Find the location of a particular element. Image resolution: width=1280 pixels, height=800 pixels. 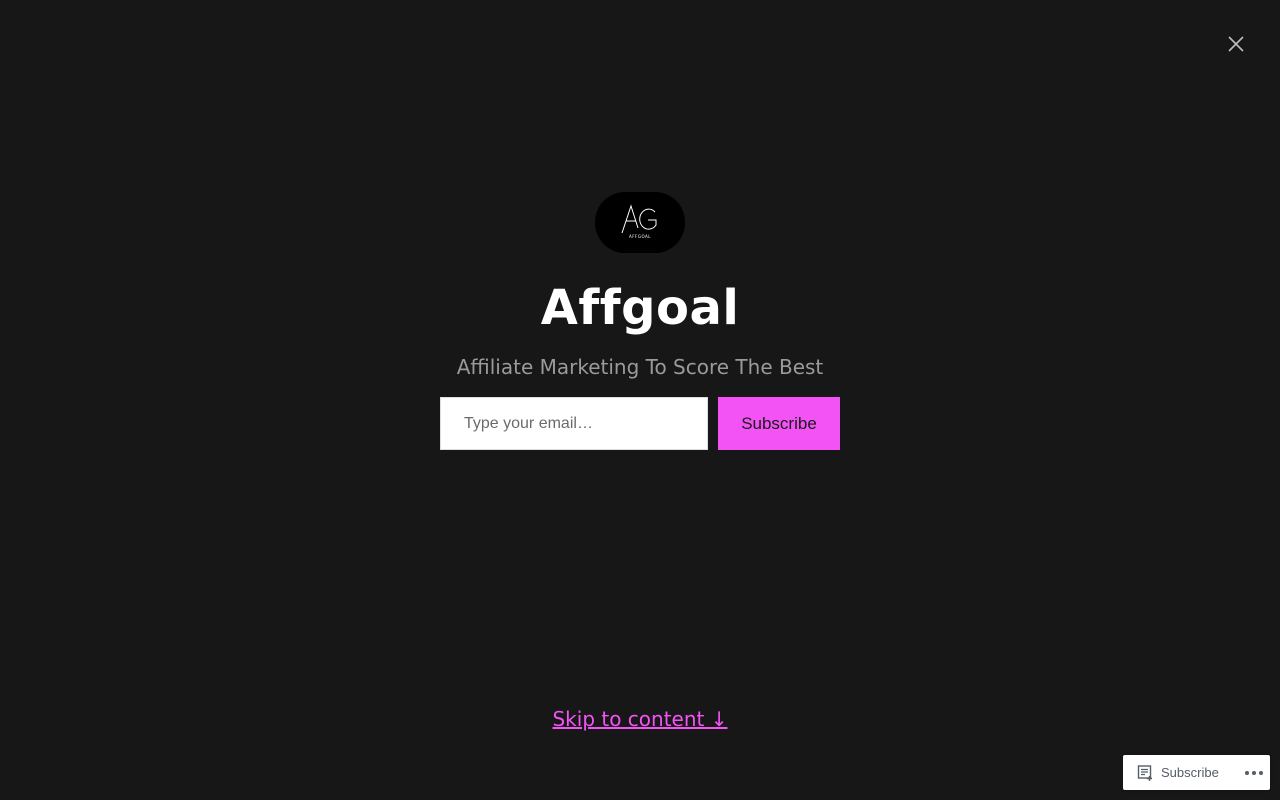

site-title: Affgoal is located at coordinates (640, 308).